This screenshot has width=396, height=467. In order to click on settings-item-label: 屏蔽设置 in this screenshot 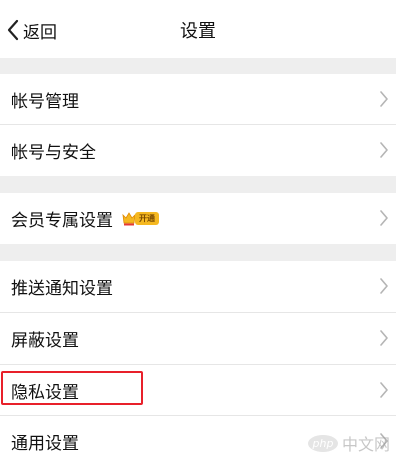, I will do `click(45, 341)`.